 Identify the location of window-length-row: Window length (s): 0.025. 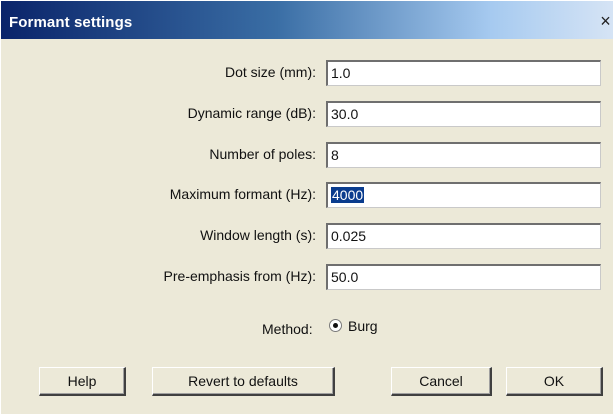
(307, 236).